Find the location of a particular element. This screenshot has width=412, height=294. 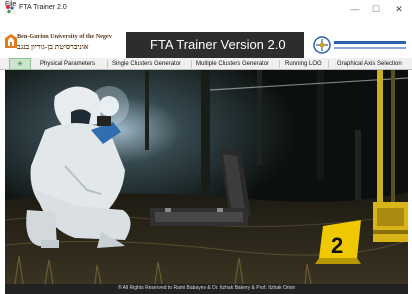

tab-graphical-axis-selection: Graphical Axis Selection is located at coordinates (369, 64).